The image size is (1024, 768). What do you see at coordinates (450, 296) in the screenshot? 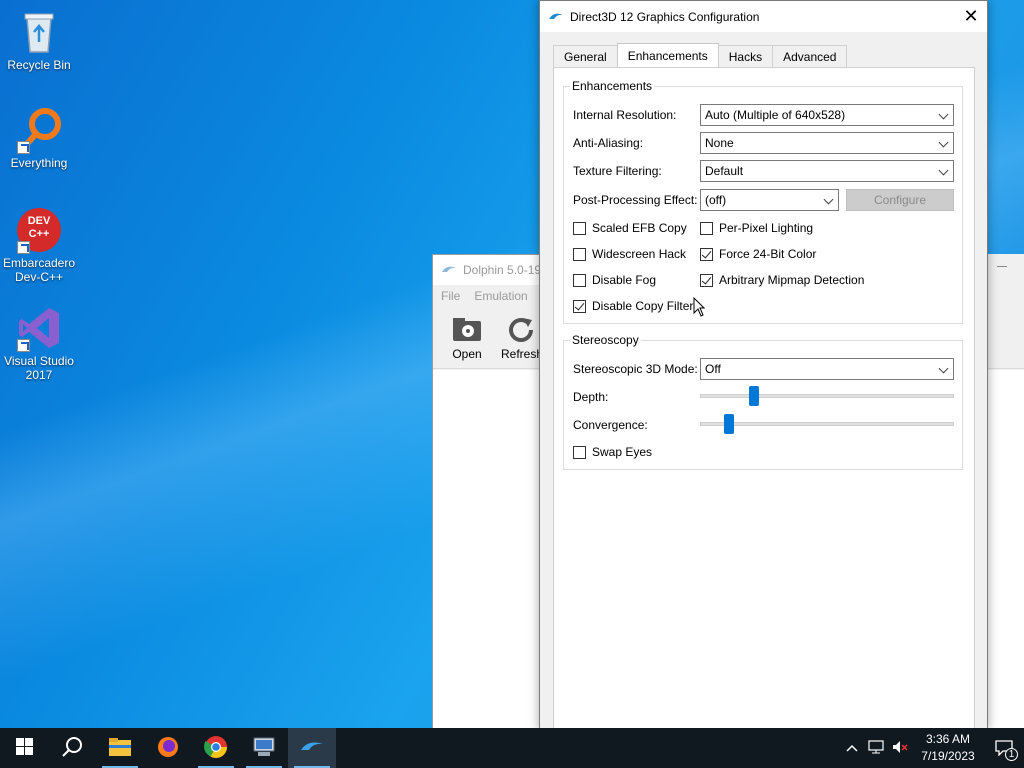
I see `menu-file: File` at bounding box center [450, 296].